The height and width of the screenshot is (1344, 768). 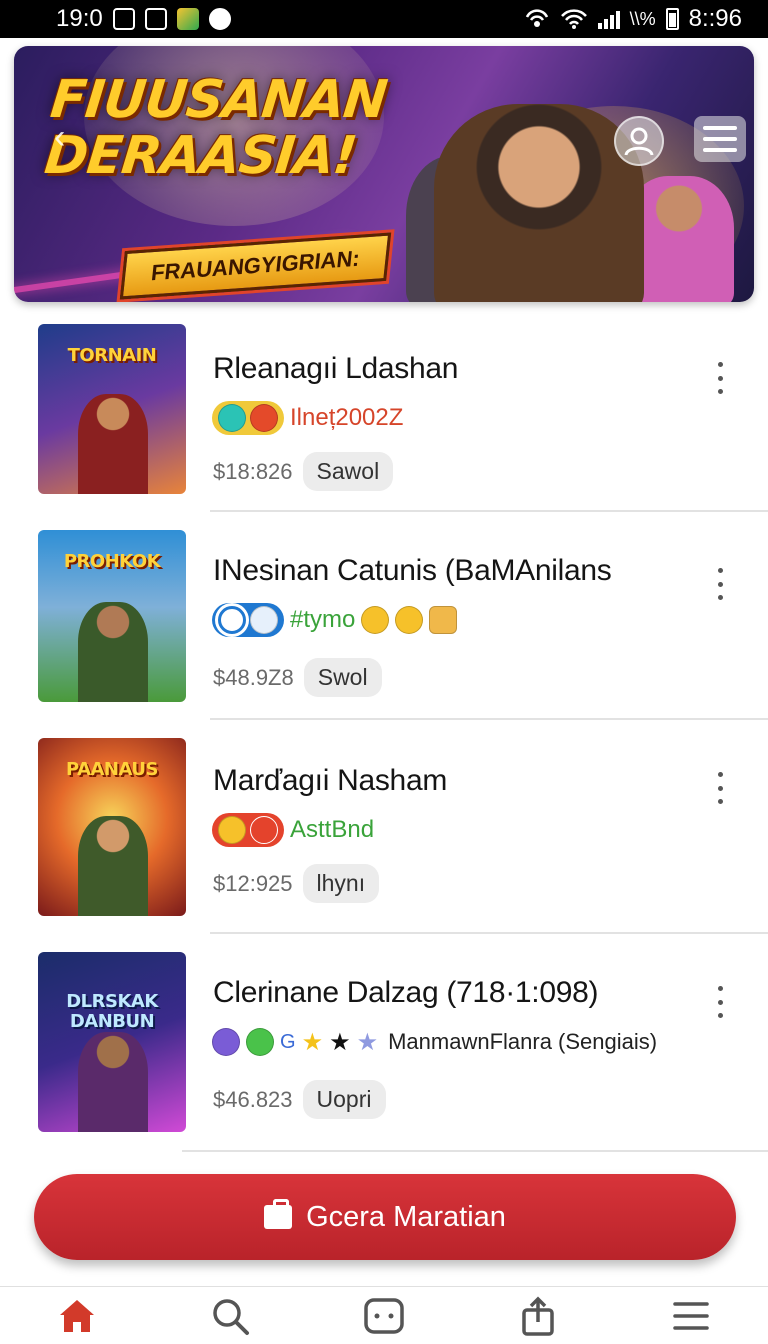 I want to click on bottom-navigation, so click(x=384, y=1315).